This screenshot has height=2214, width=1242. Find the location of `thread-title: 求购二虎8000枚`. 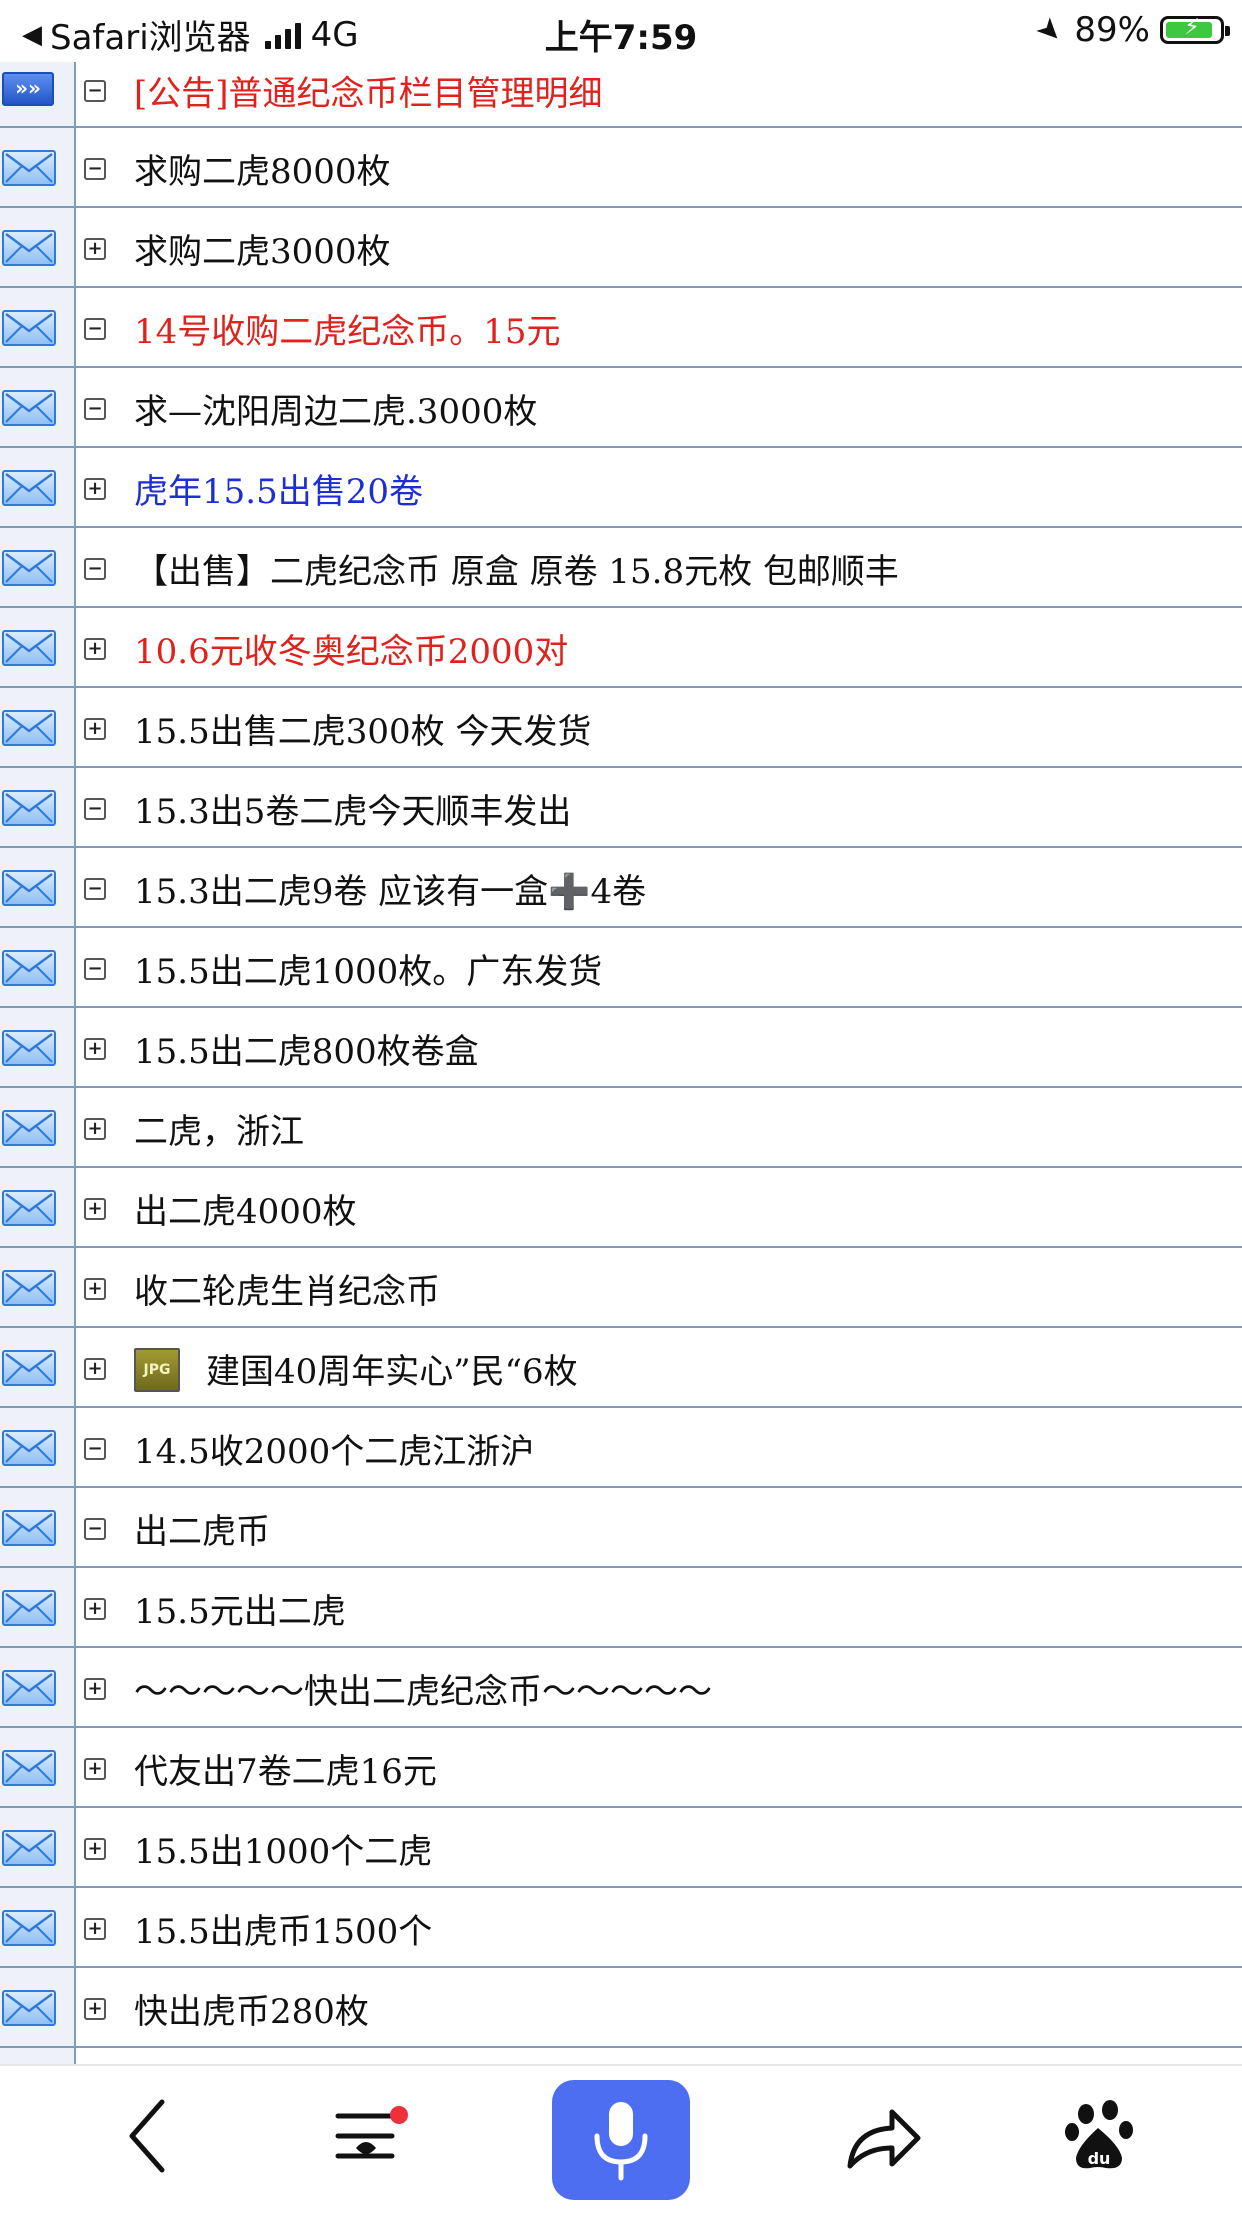

thread-title: 求购二虎8000枚 is located at coordinates (262, 168).